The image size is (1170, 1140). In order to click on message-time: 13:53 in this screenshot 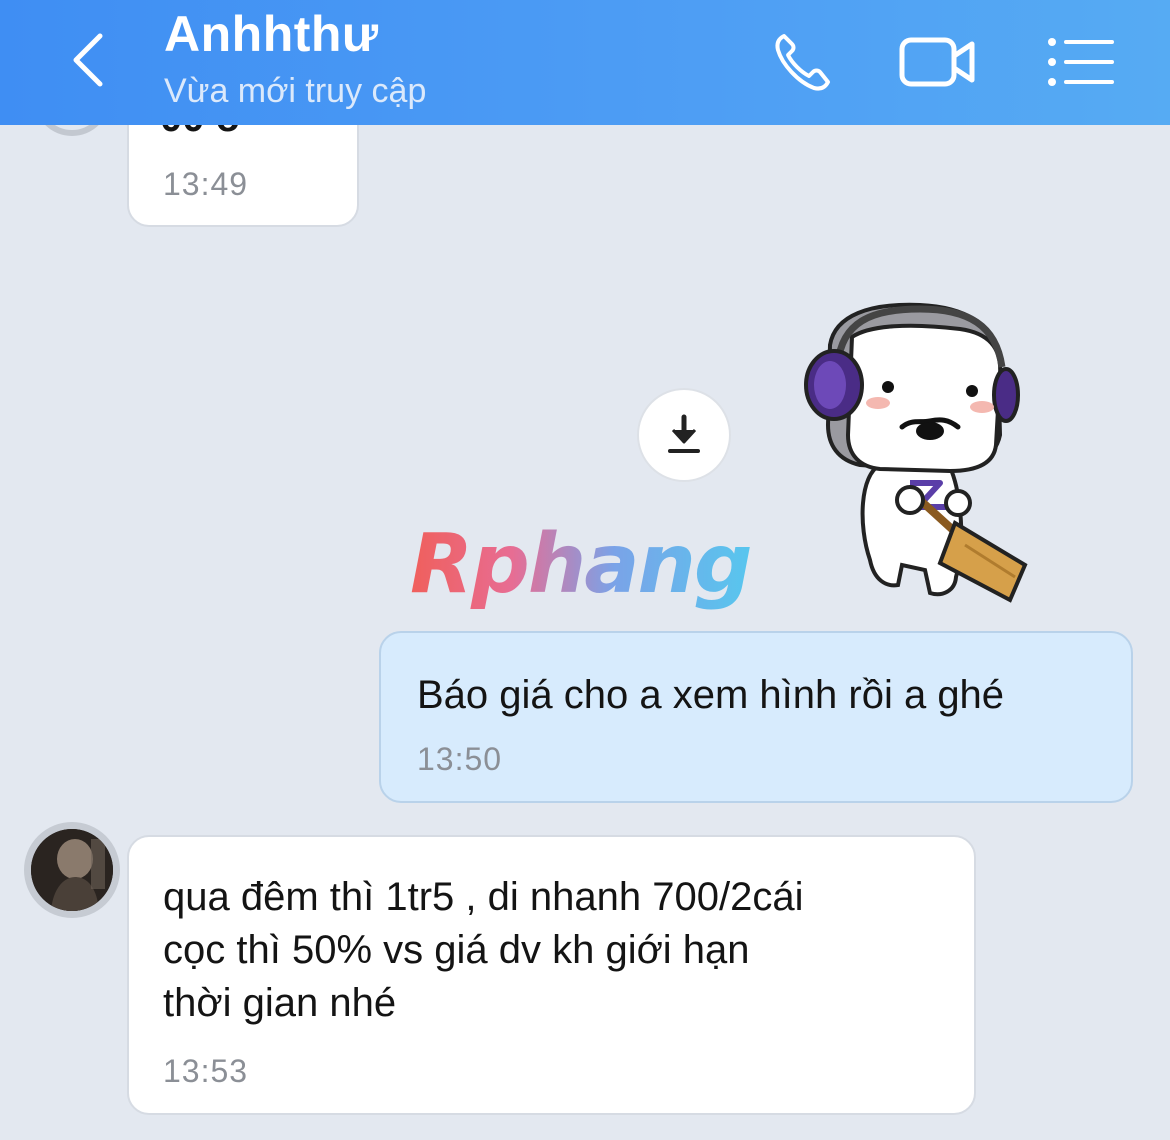, I will do `click(206, 1071)`.